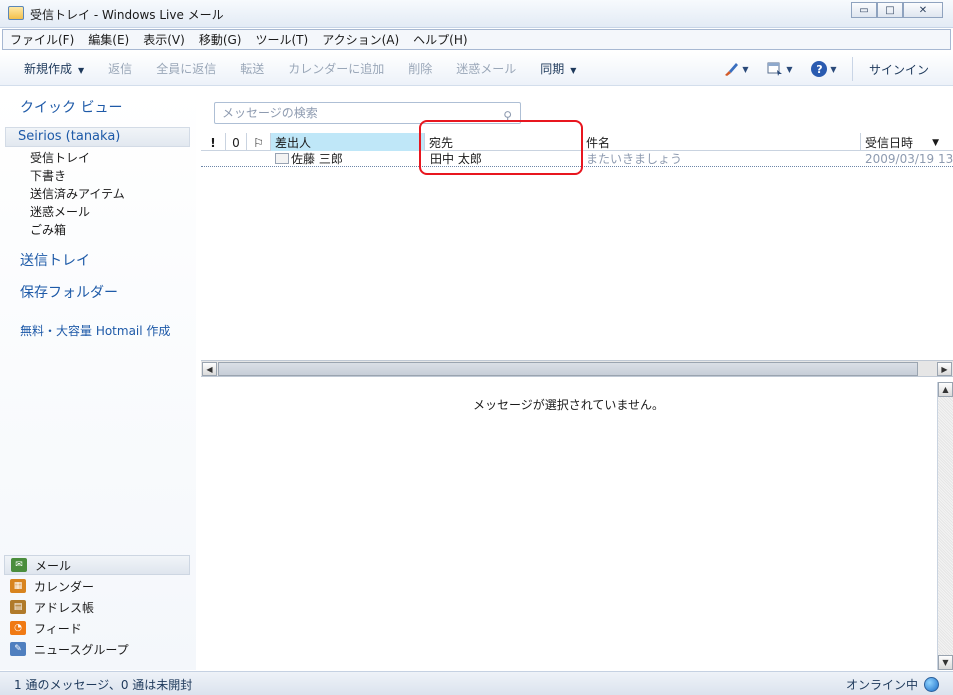 This screenshot has width=953, height=695. What do you see at coordinates (120, 68) in the screenshot?
I see `reply-button: 返信` at bounding box center [120, 68].